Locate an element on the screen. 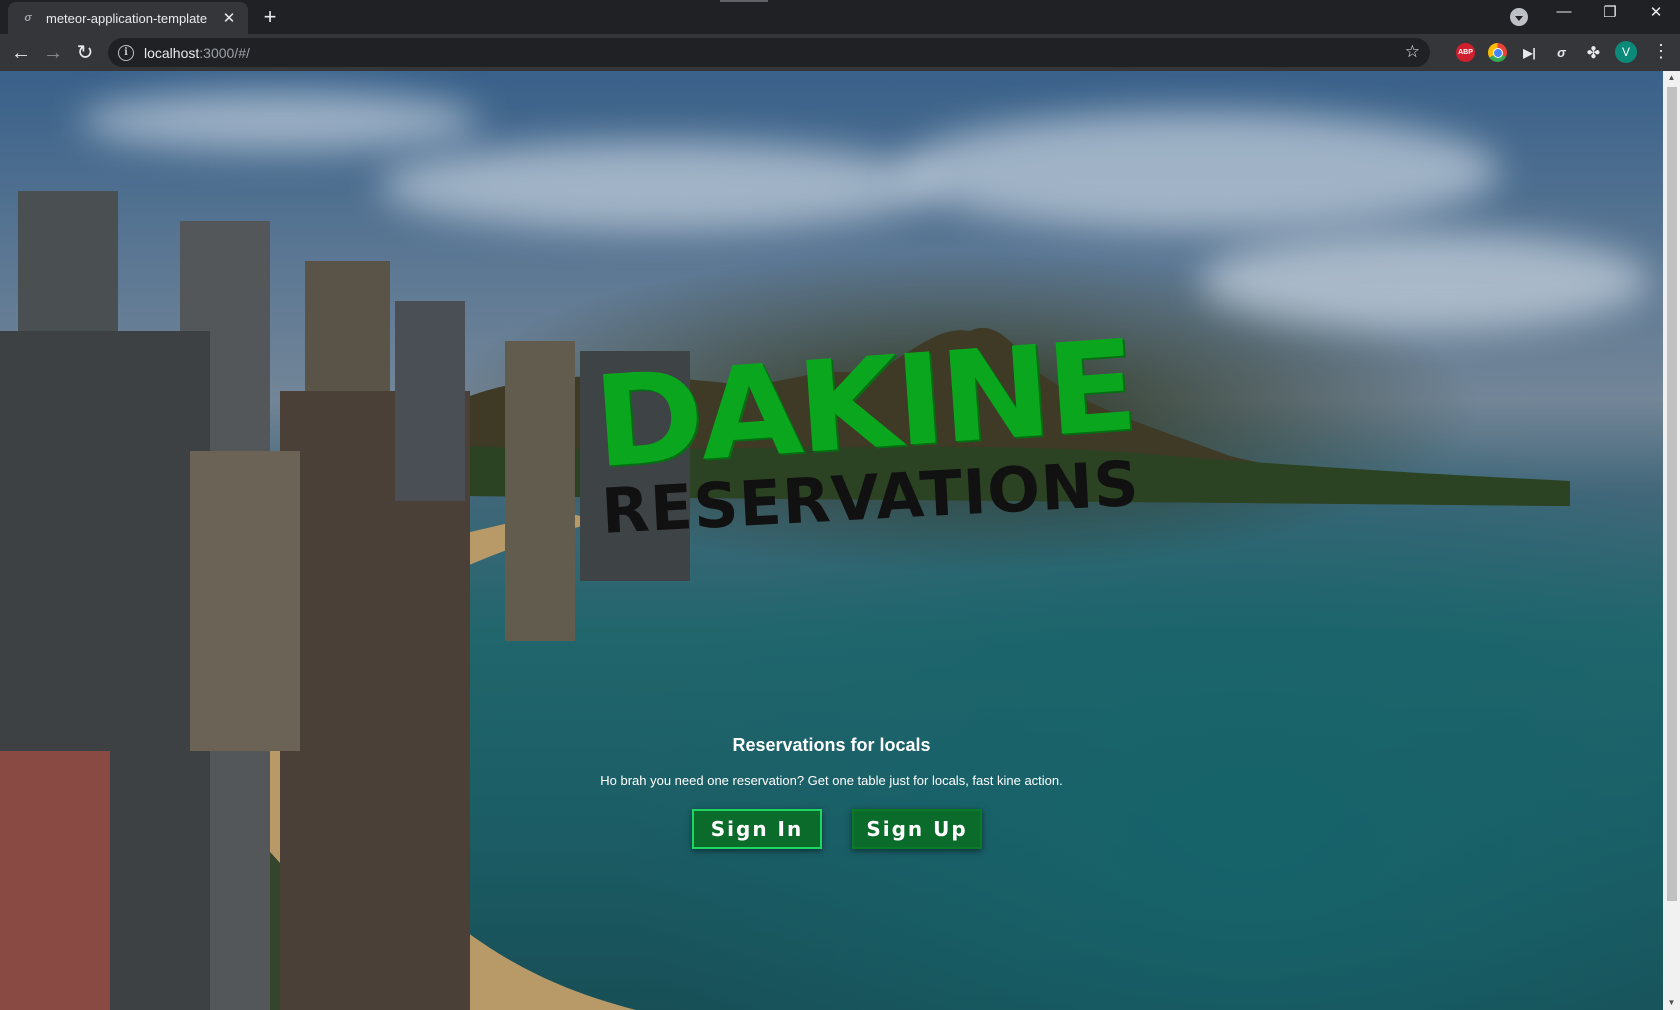 This screenshot has width=1680, height=1010. search-tabs-icon is located at coordinates (1519, 17).